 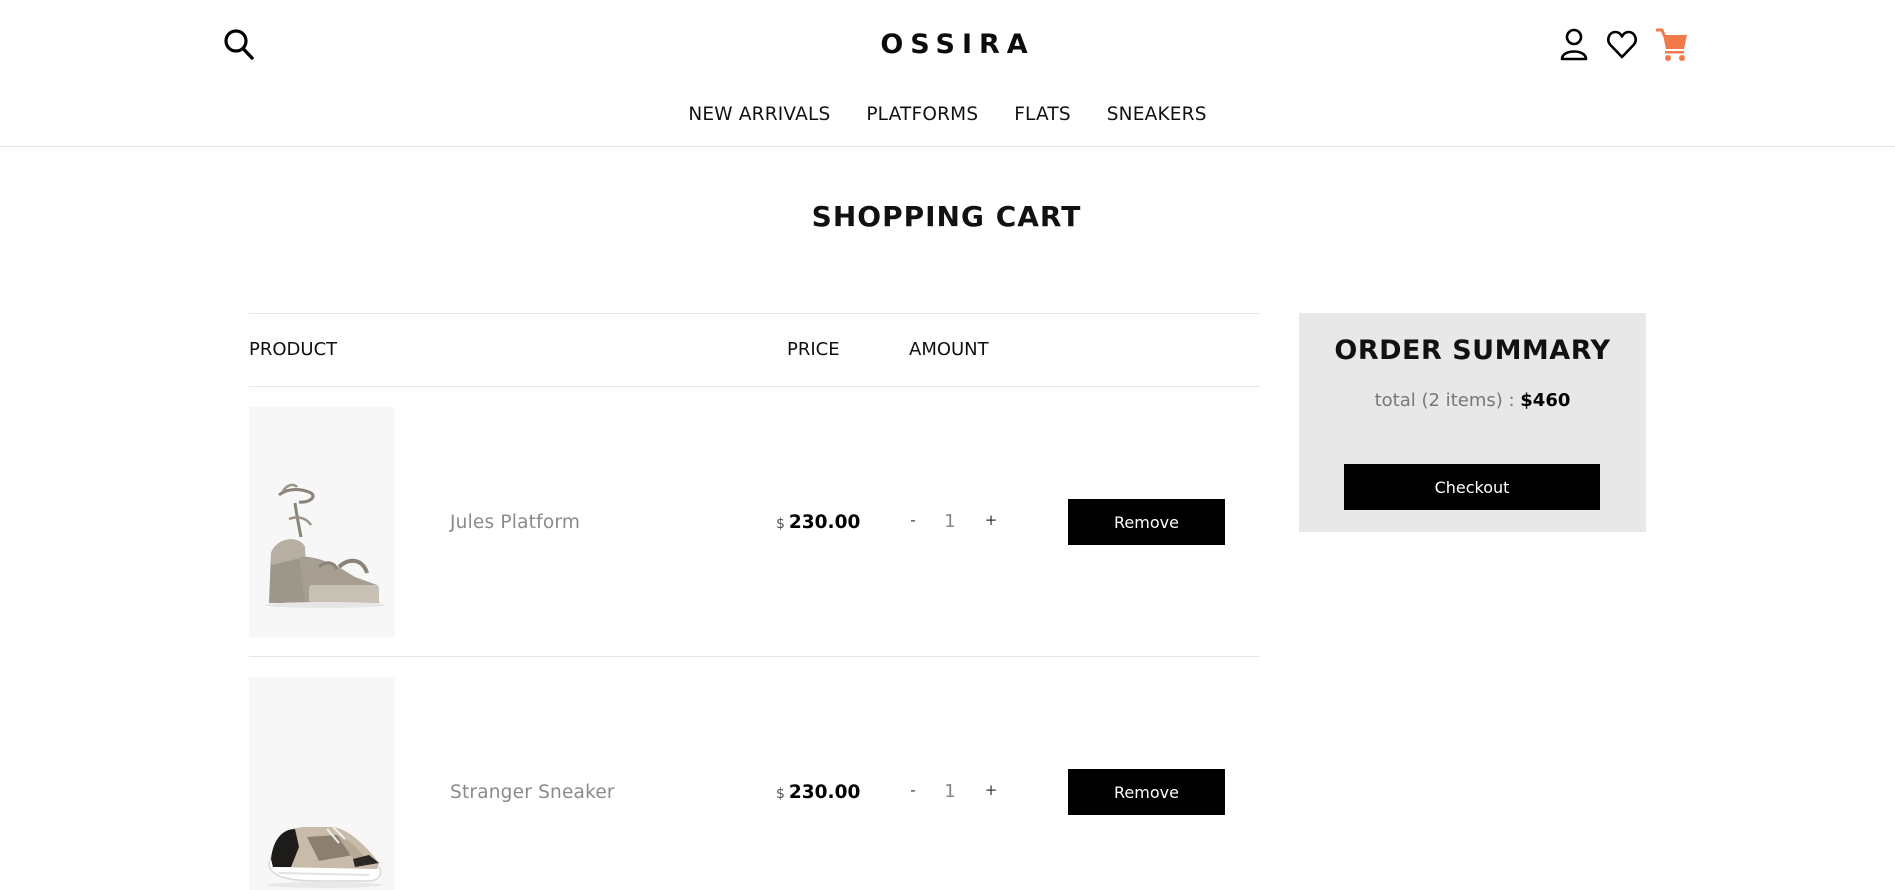 I want to click on cart-icon, so click(x=1672, y=45).